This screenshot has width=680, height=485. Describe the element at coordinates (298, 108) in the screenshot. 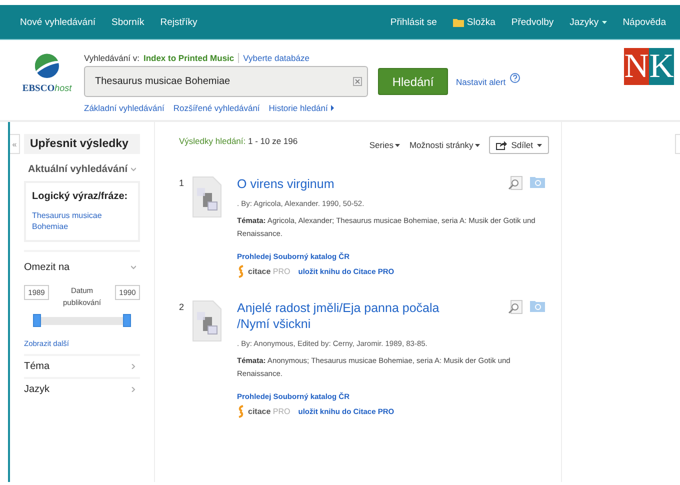

I see `search-mode-link: Historie hledání` at that location.